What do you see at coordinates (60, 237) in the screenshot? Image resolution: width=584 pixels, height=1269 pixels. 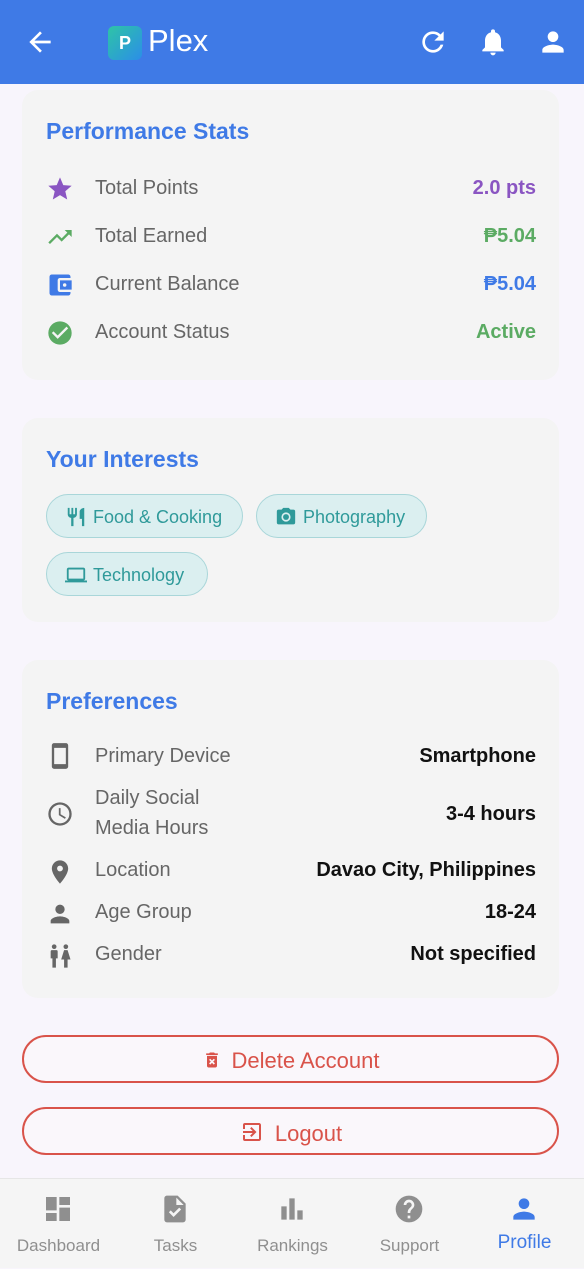 I see `trending-up-icon` at bounding box center [60, 237].